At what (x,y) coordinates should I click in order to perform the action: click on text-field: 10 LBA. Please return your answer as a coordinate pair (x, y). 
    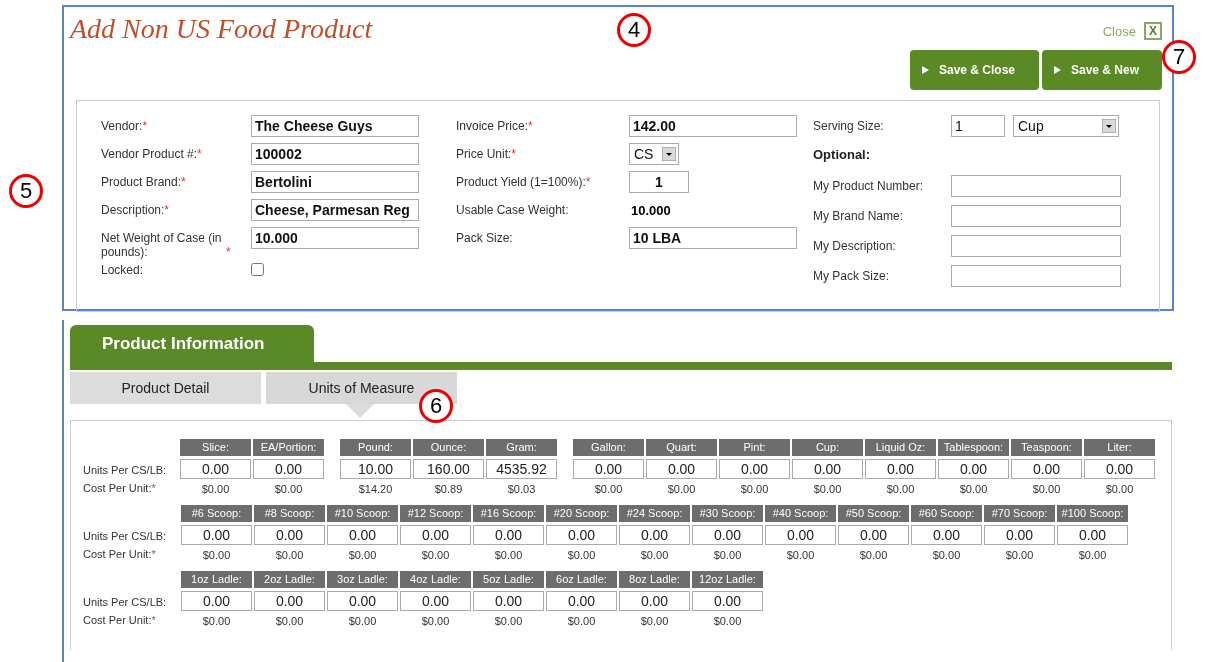
    Looking at the image, I should click on (713, 238).